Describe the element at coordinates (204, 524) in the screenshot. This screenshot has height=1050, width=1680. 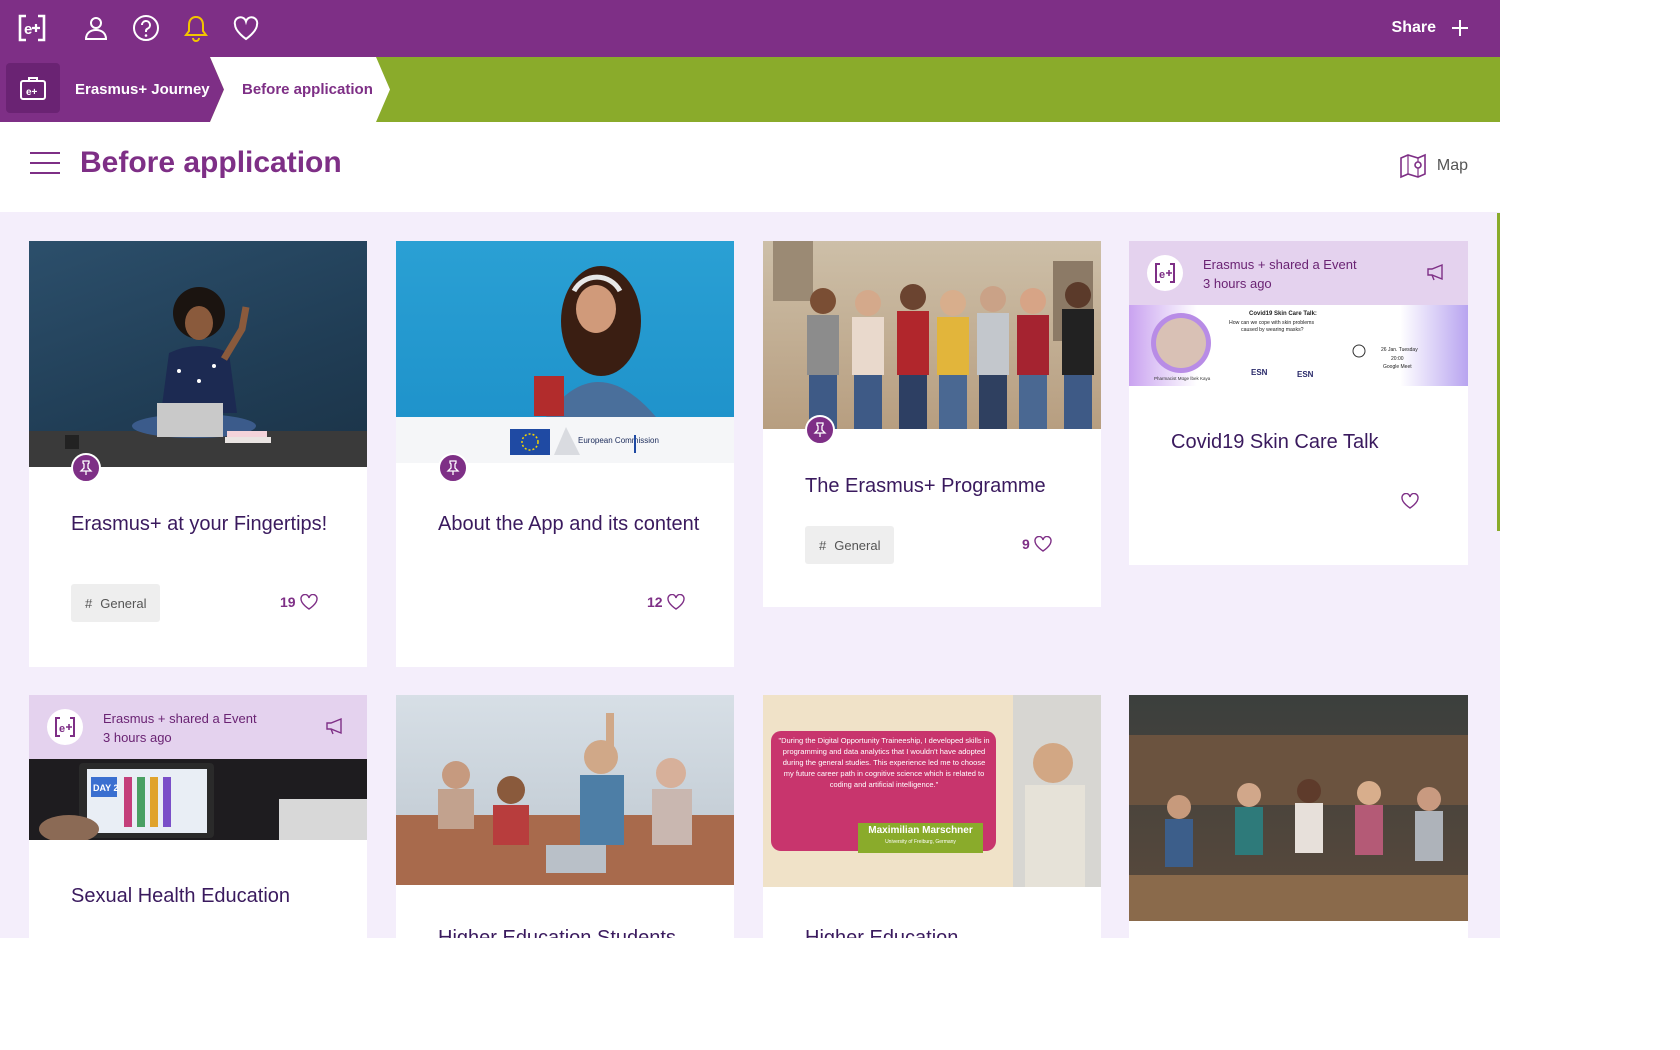
I see `card-title: Erasmus+ at your Fingertips!` at that location.